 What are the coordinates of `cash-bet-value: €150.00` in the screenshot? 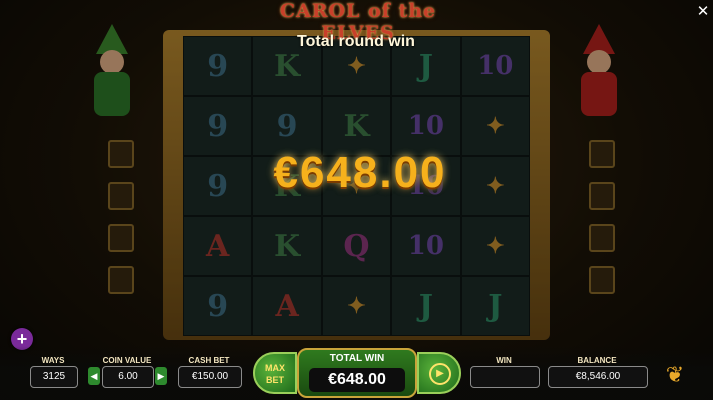 It's located at (210, 377).